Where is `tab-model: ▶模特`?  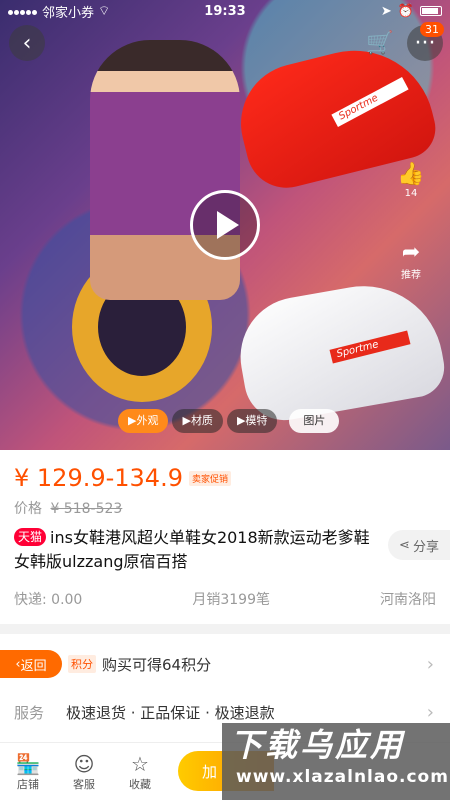 tab-model: ▶模特 is located at coordinates (252, 421).